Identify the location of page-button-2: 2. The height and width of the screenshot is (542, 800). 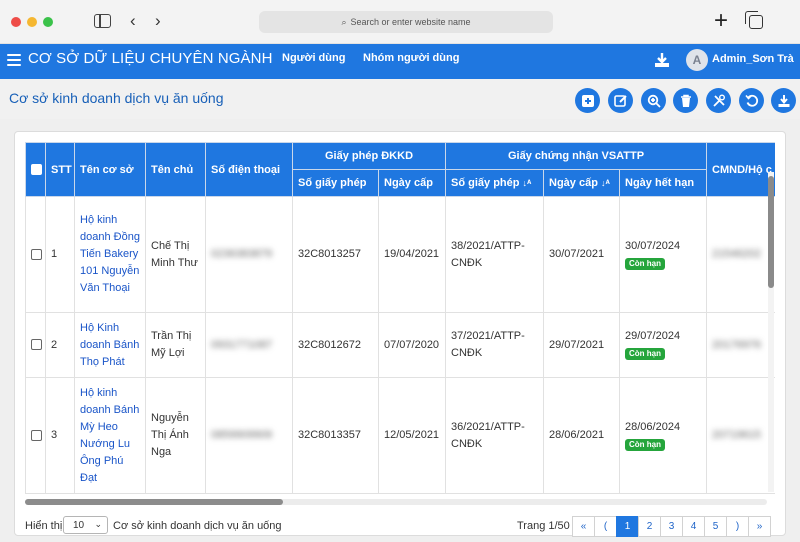
(649, 526).